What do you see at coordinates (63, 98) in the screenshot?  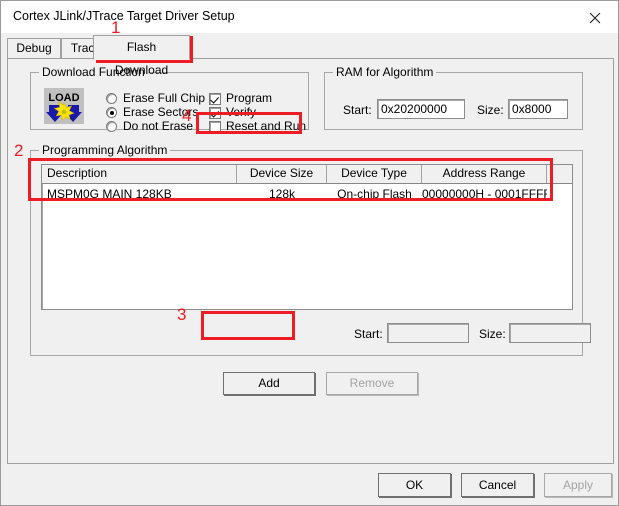 I see `svg-text: LOAD` at bounding box center [63, 98].